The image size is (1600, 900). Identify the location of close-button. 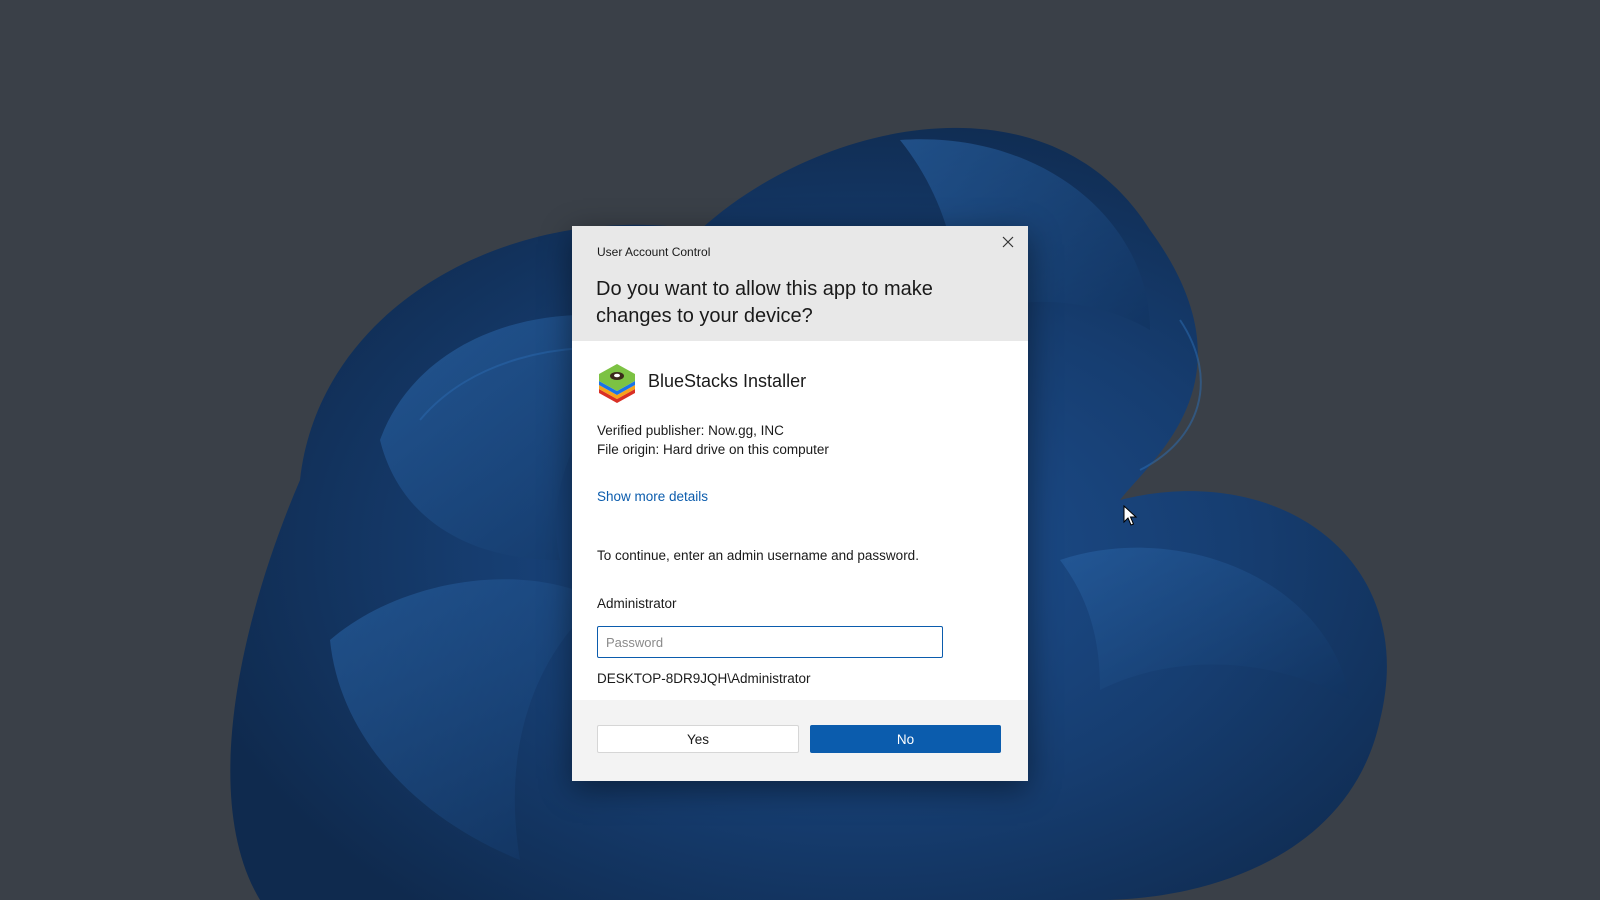
(1008, 242).